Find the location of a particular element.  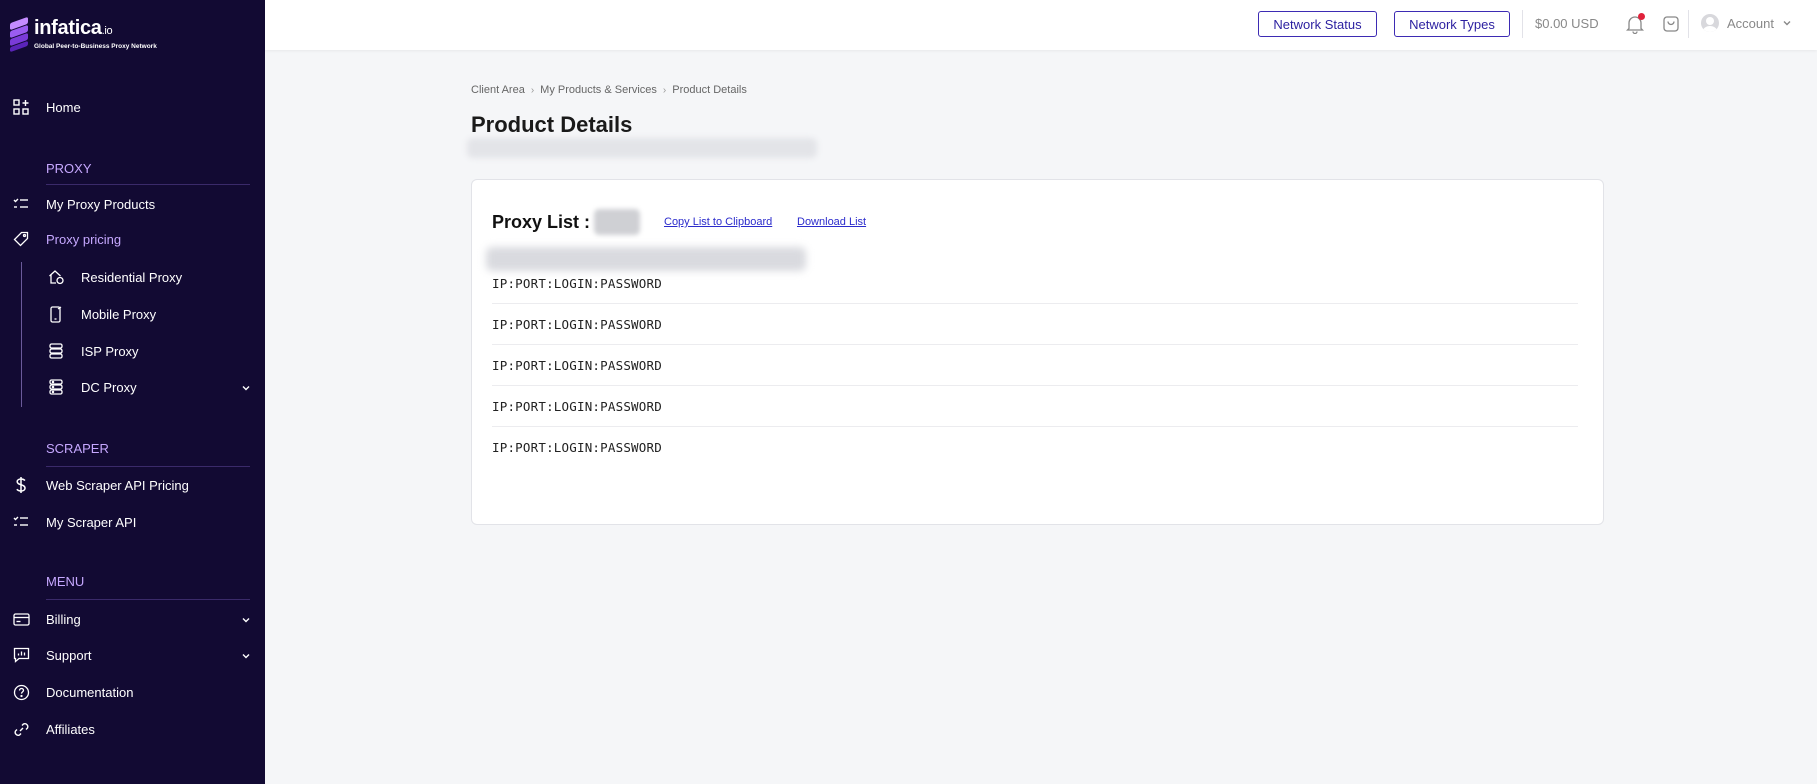

sidebar-item-proxy-pricing: Proxy pricing is located at coordinates (132, 239).